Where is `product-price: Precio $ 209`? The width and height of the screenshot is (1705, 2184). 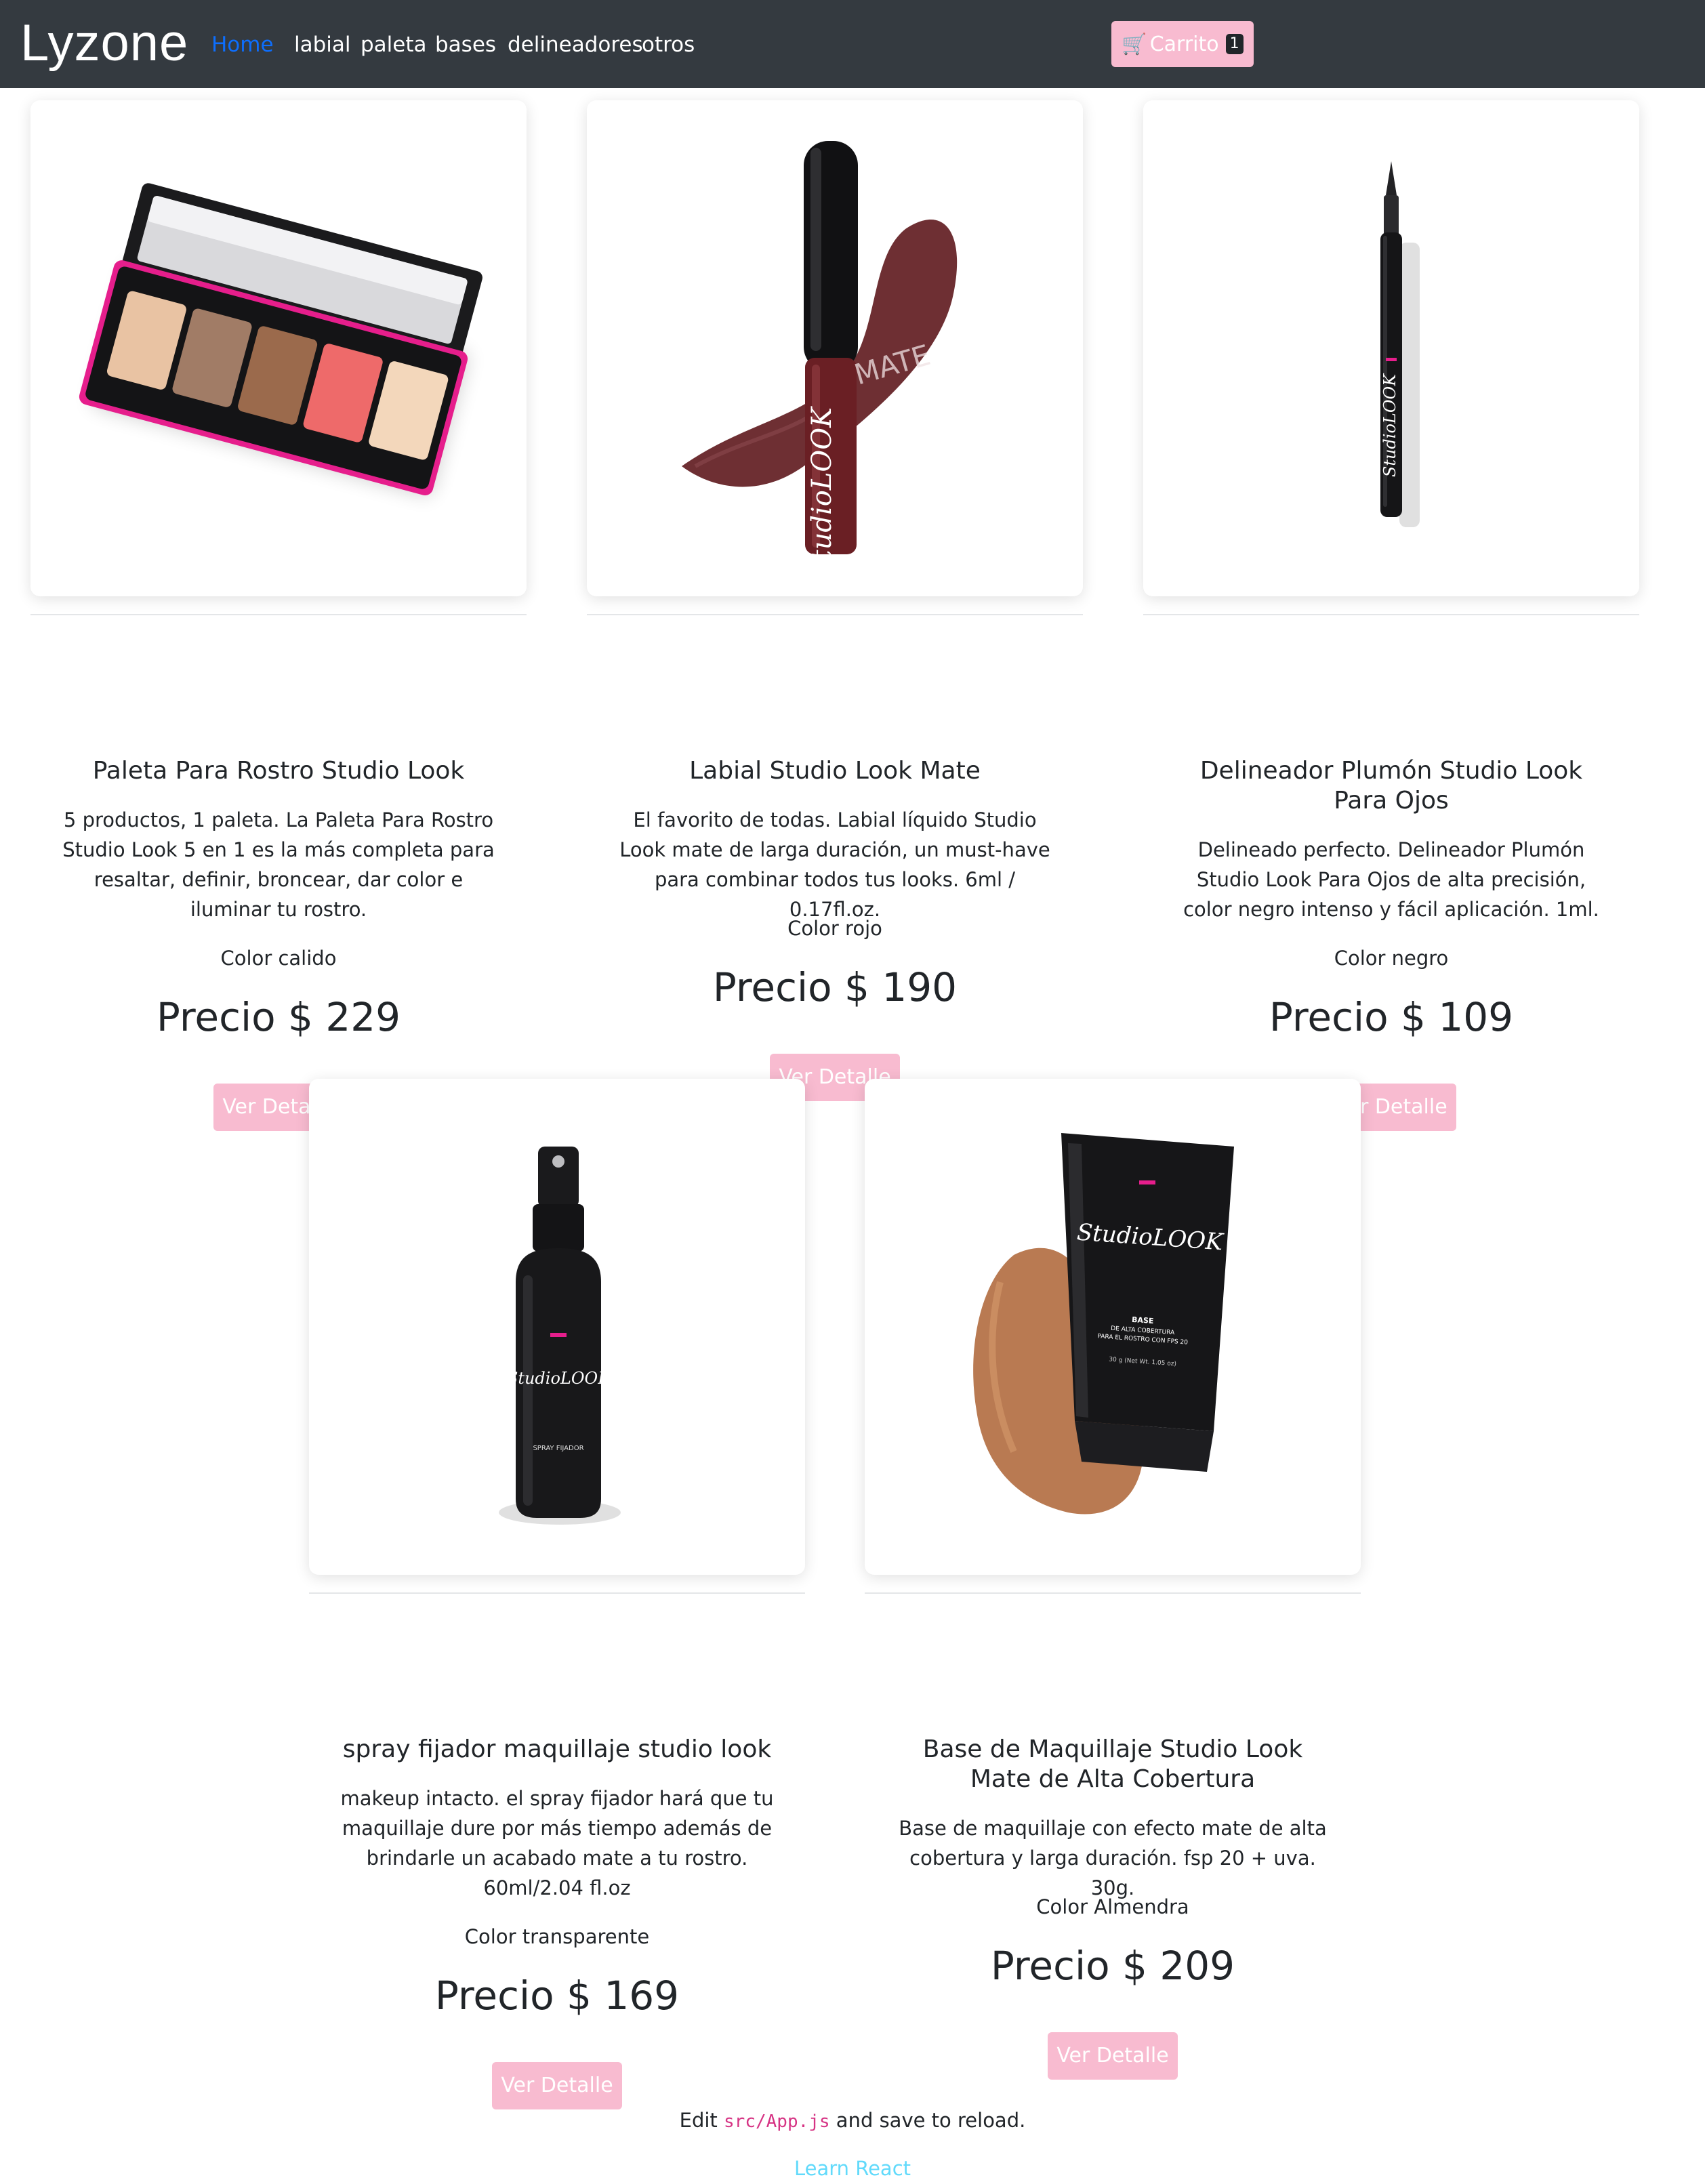 product-price: Precio $ 209 is located at coordinates (1112, 1966).